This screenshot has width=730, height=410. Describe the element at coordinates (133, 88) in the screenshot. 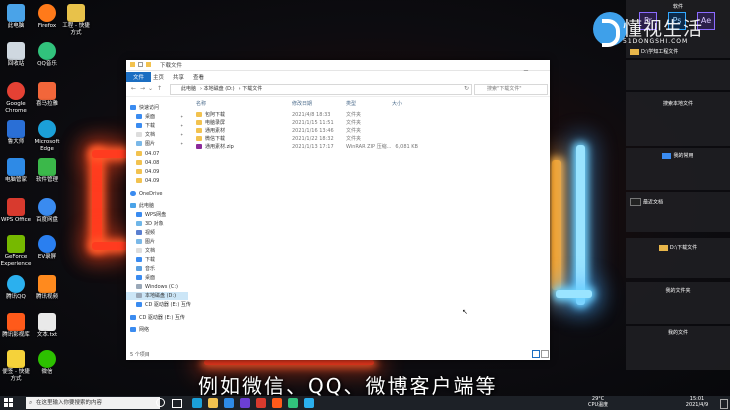

I see `back-arrow-icon: ←` at that location.